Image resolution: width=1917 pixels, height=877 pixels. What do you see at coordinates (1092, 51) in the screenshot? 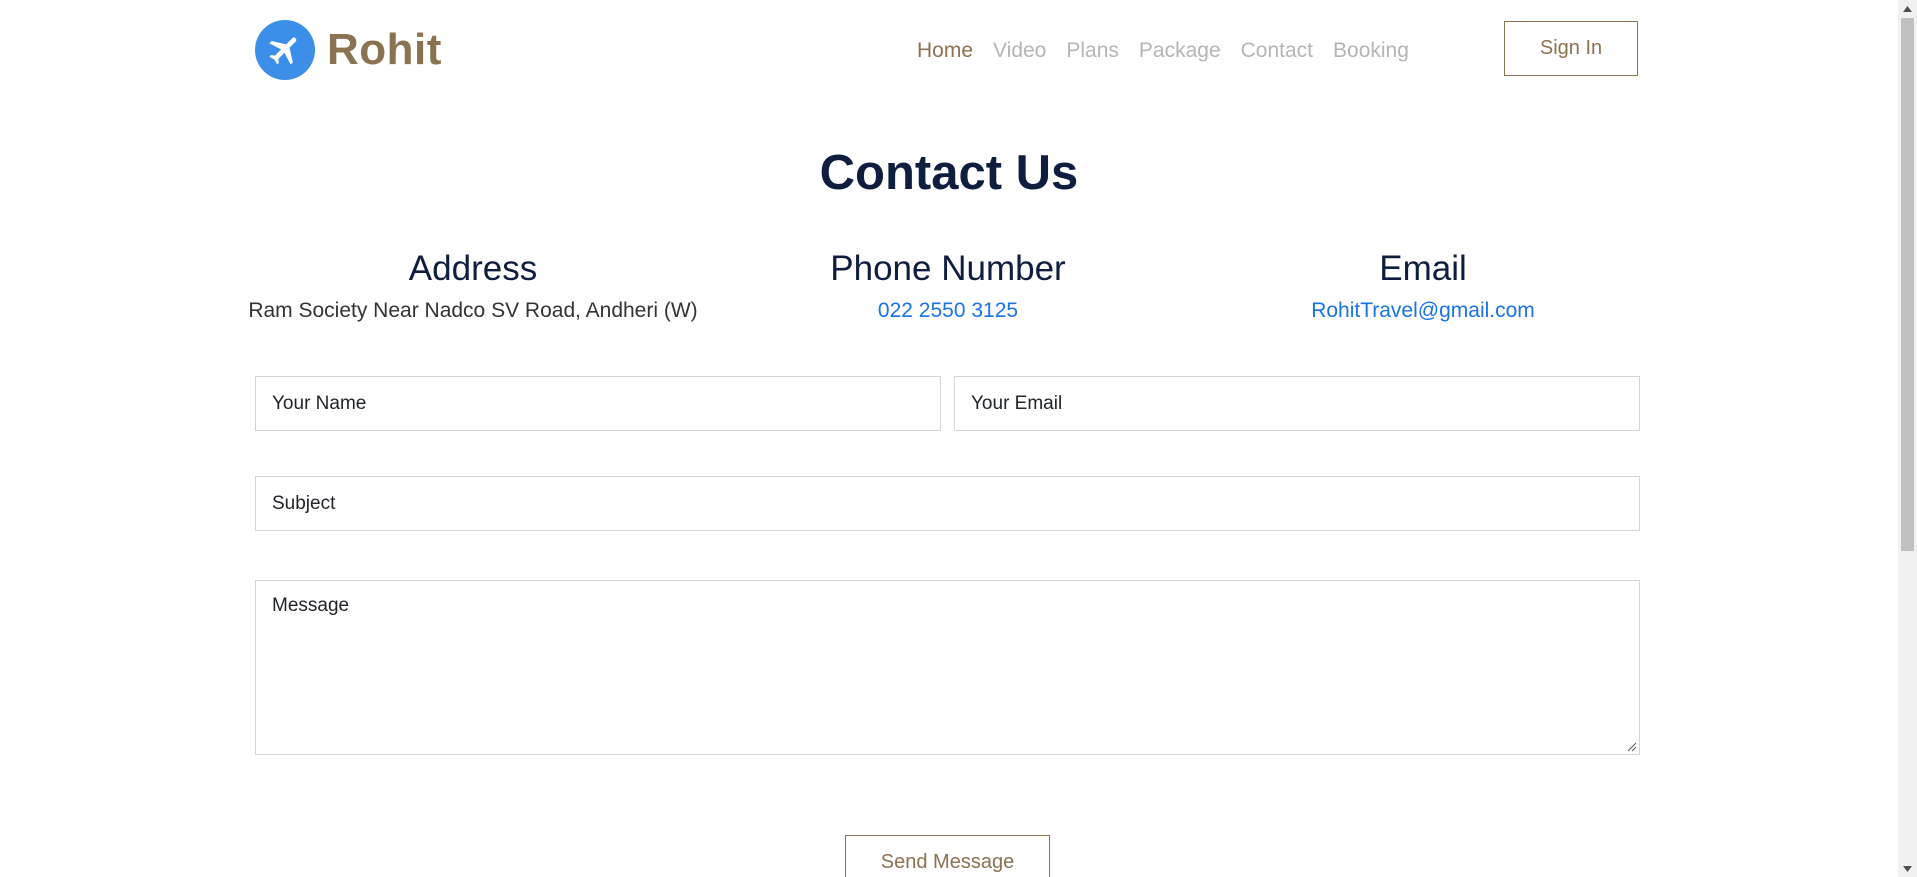
I see `nav-plans: Plans` at bounding box center [1092, 51].